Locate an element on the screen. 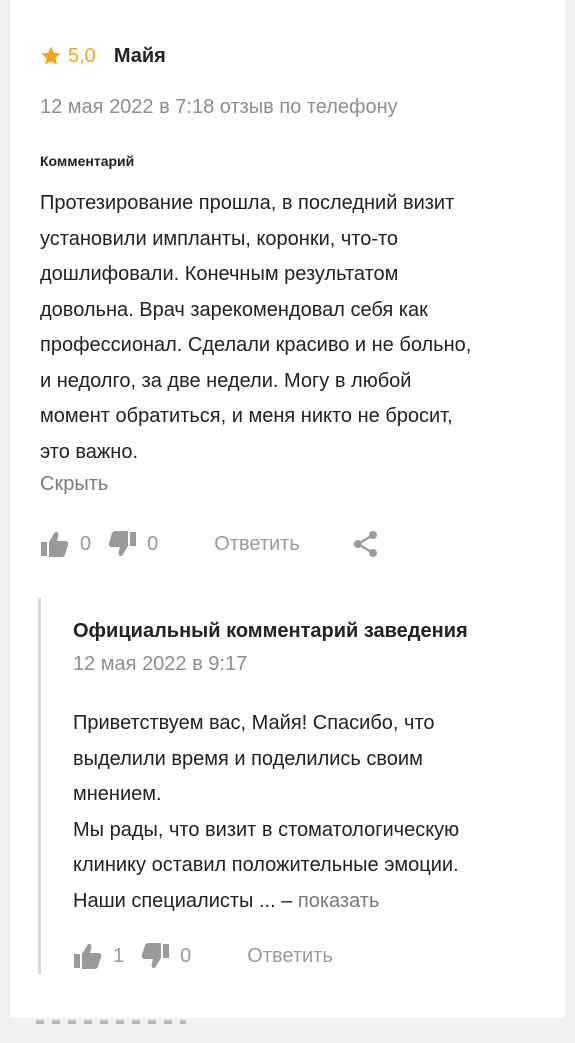 The image size is (575, 1043). official-comment-title: Официальный комментарий заведения is located at coordinates (270, 631).